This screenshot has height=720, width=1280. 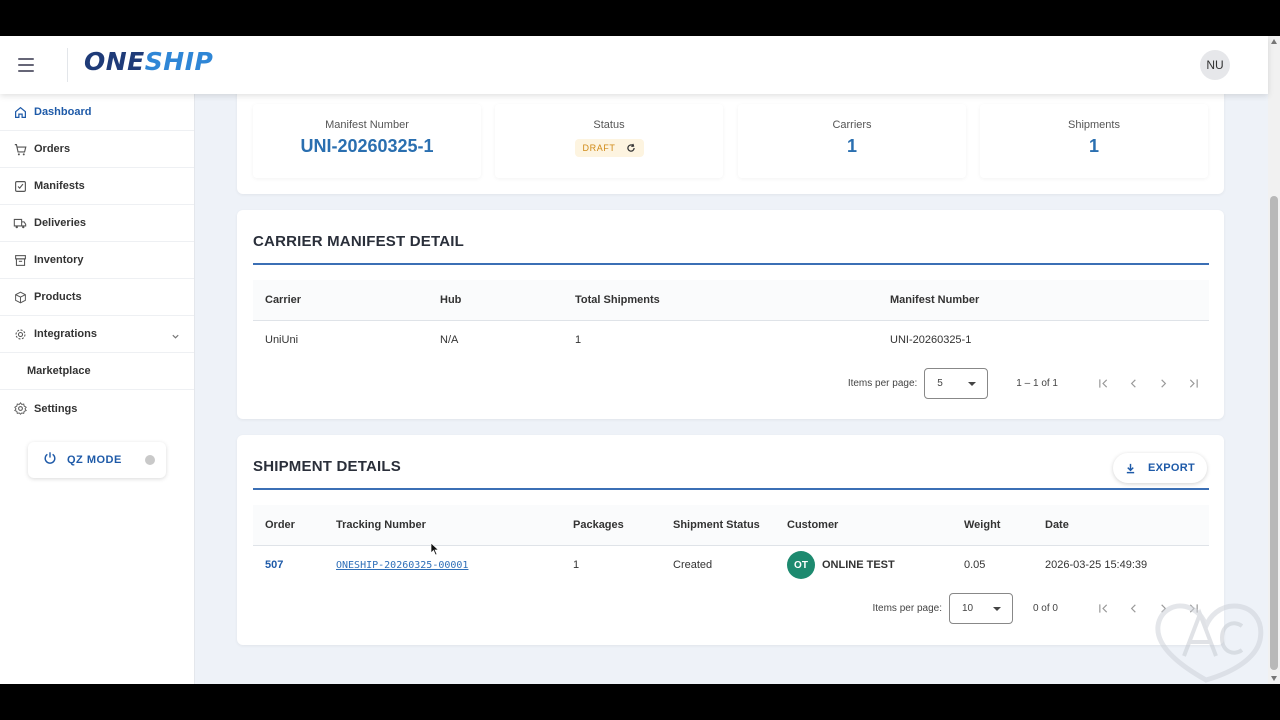 What do you see at coordinates (59, 371) in the screenshot?
I see `sidebar-item-label: Marketplace` at bounding box center [59, 371].